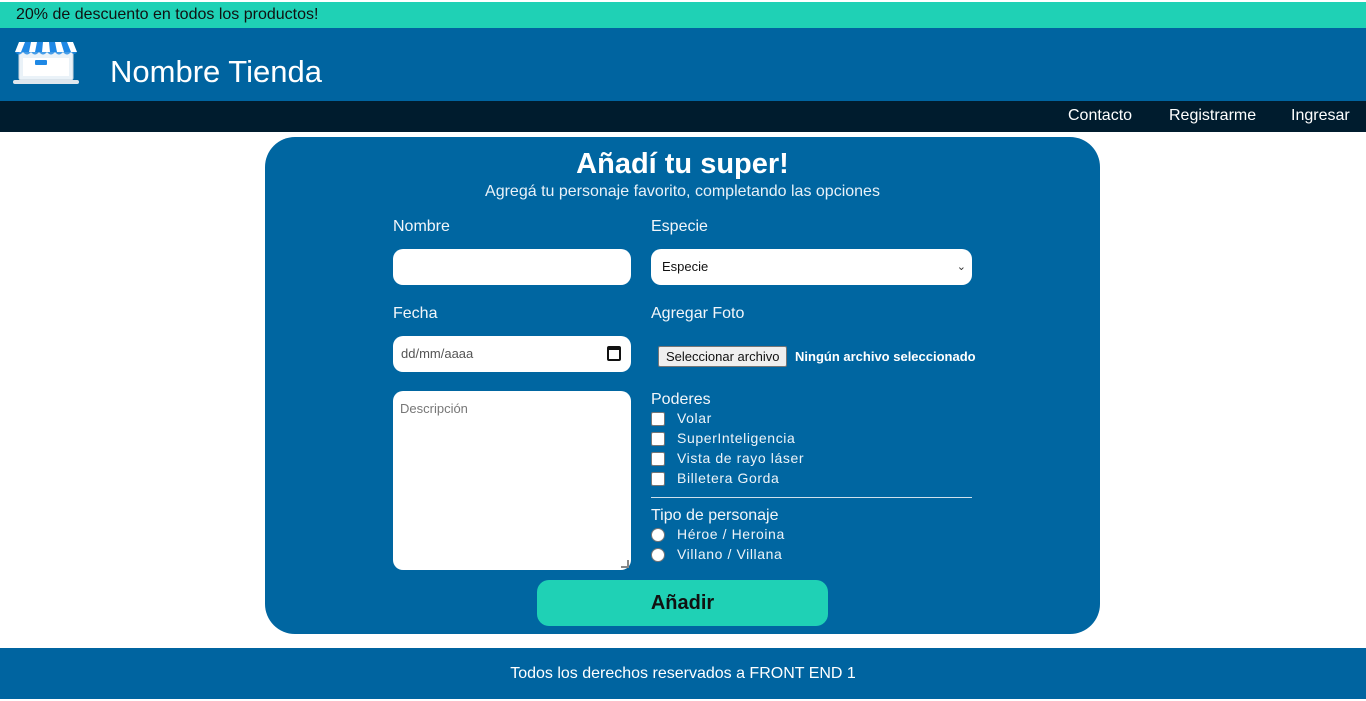 This screenshot has height=701, width=1366. I want to click on fecha-input: dd/mm/aaaa, so click(512, 354).